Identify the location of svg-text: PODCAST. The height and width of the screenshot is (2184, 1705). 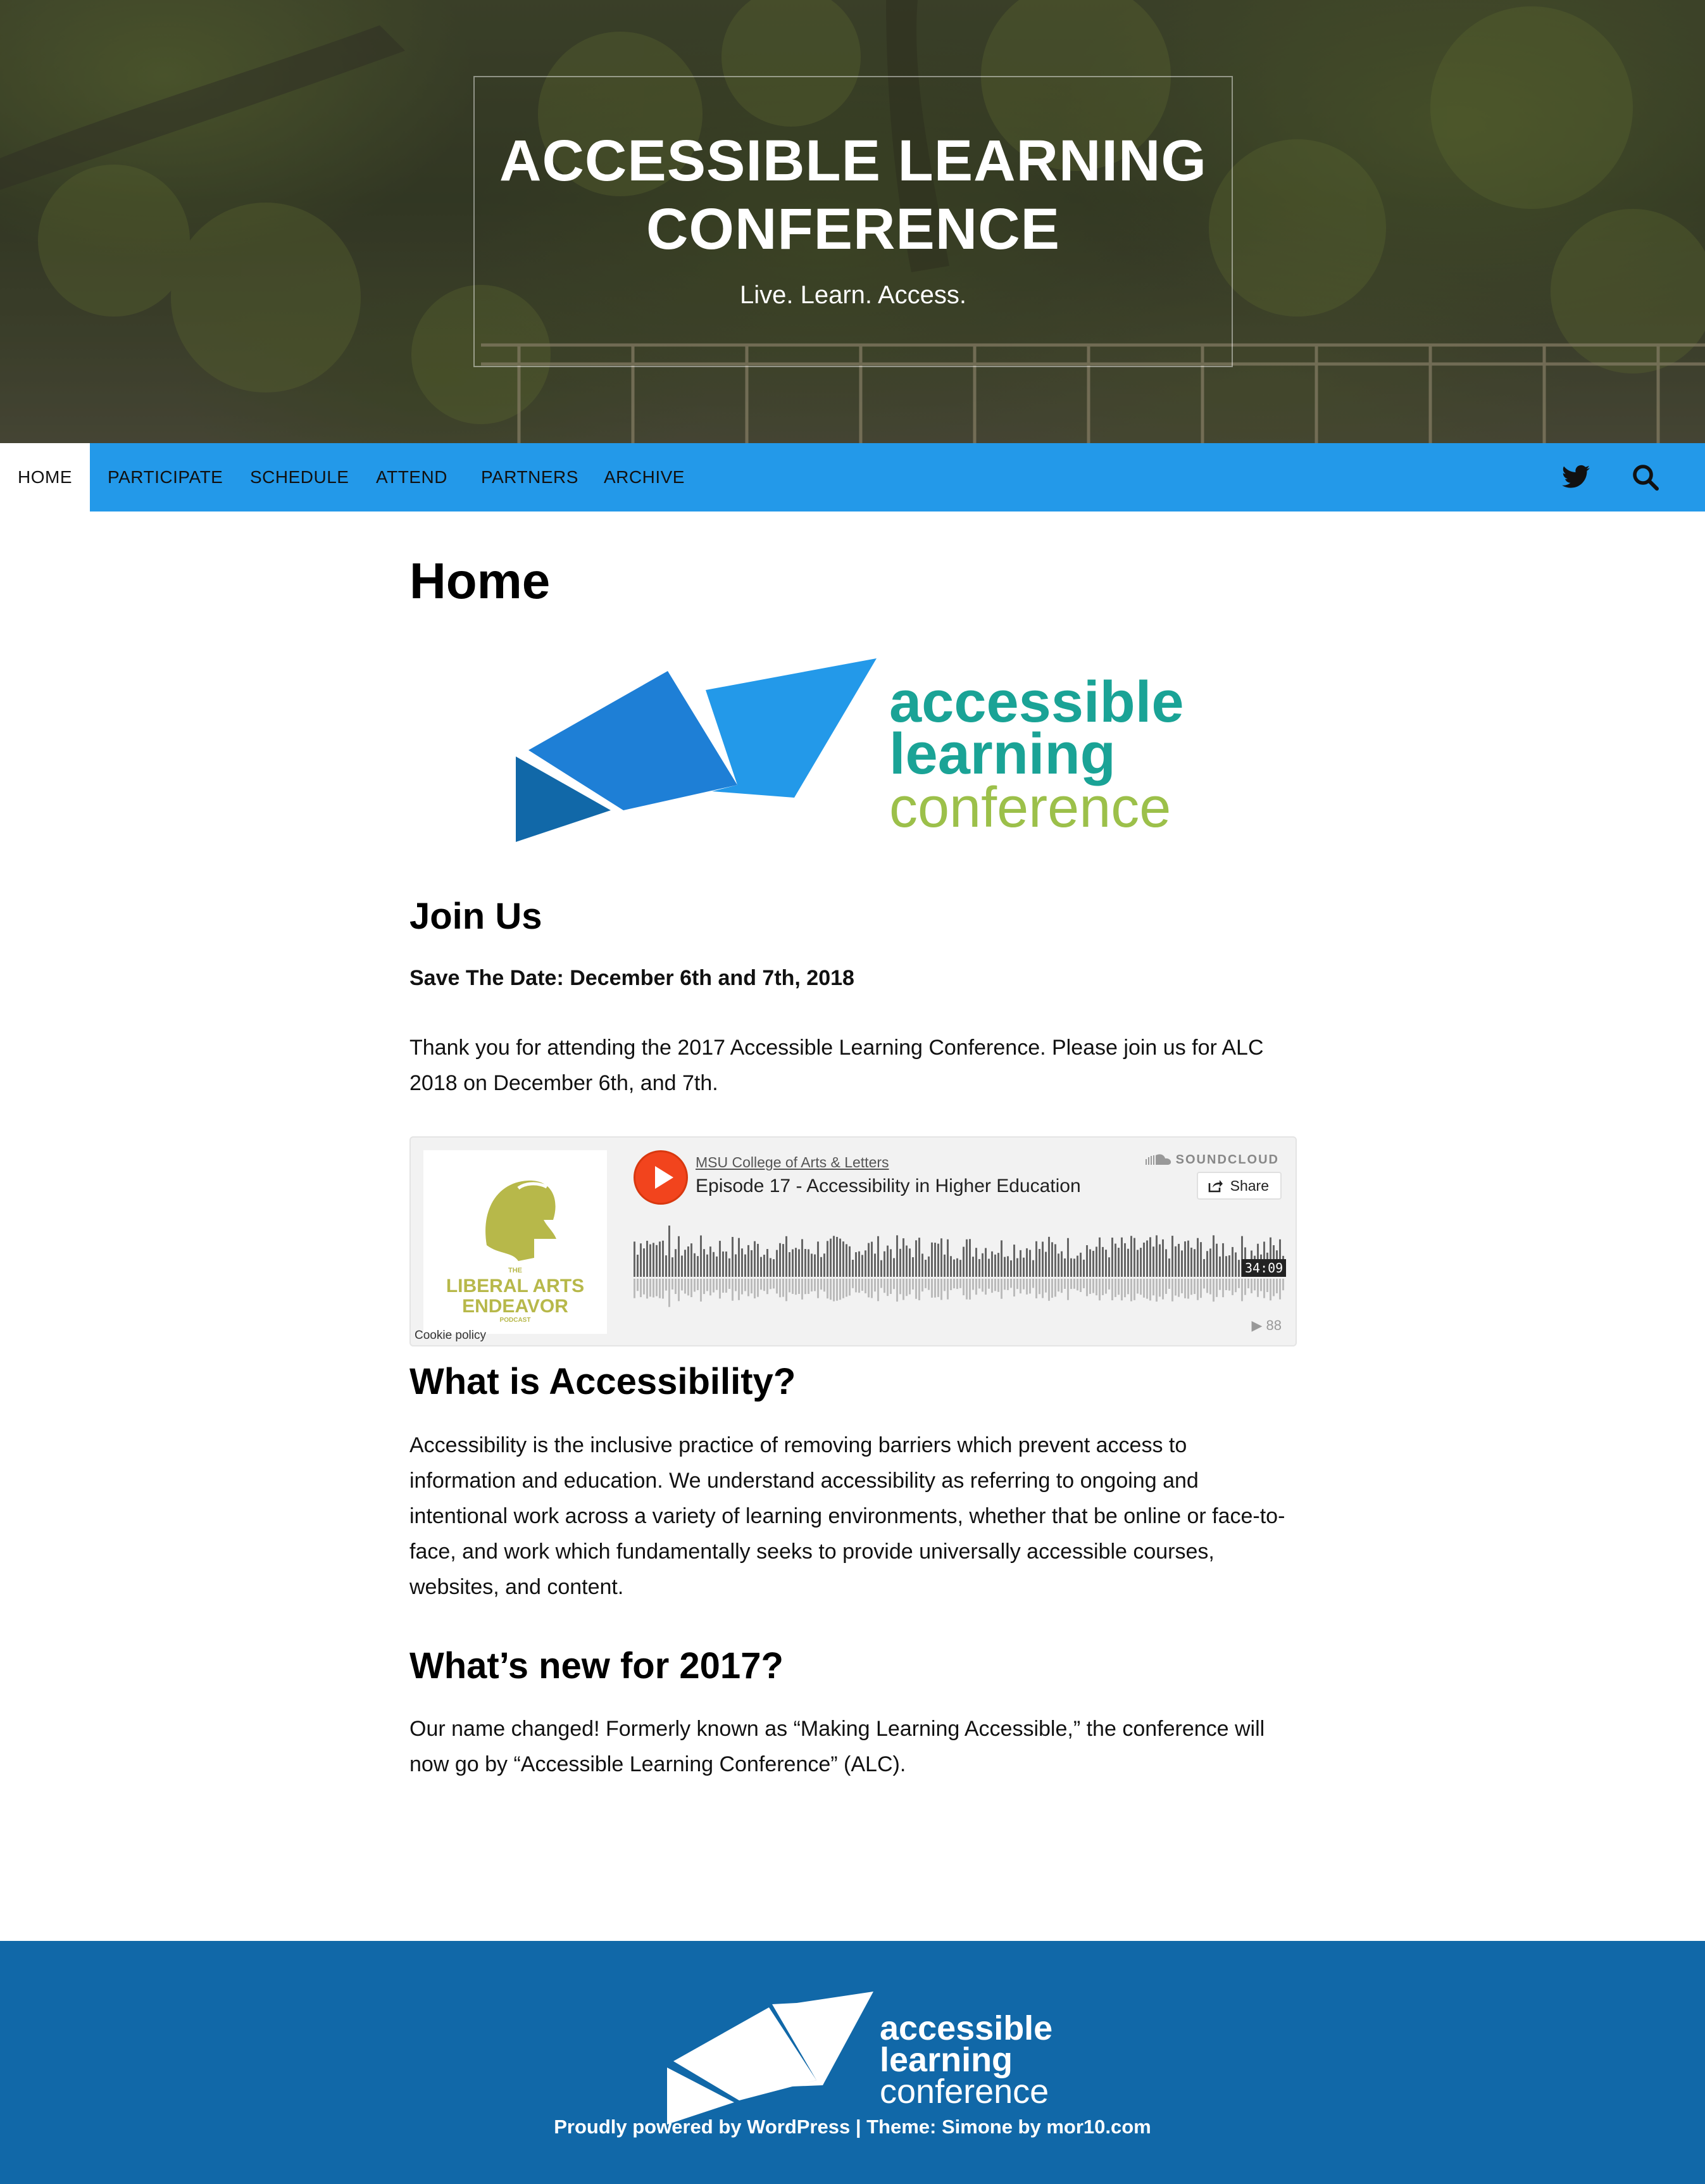
(515, 1320).